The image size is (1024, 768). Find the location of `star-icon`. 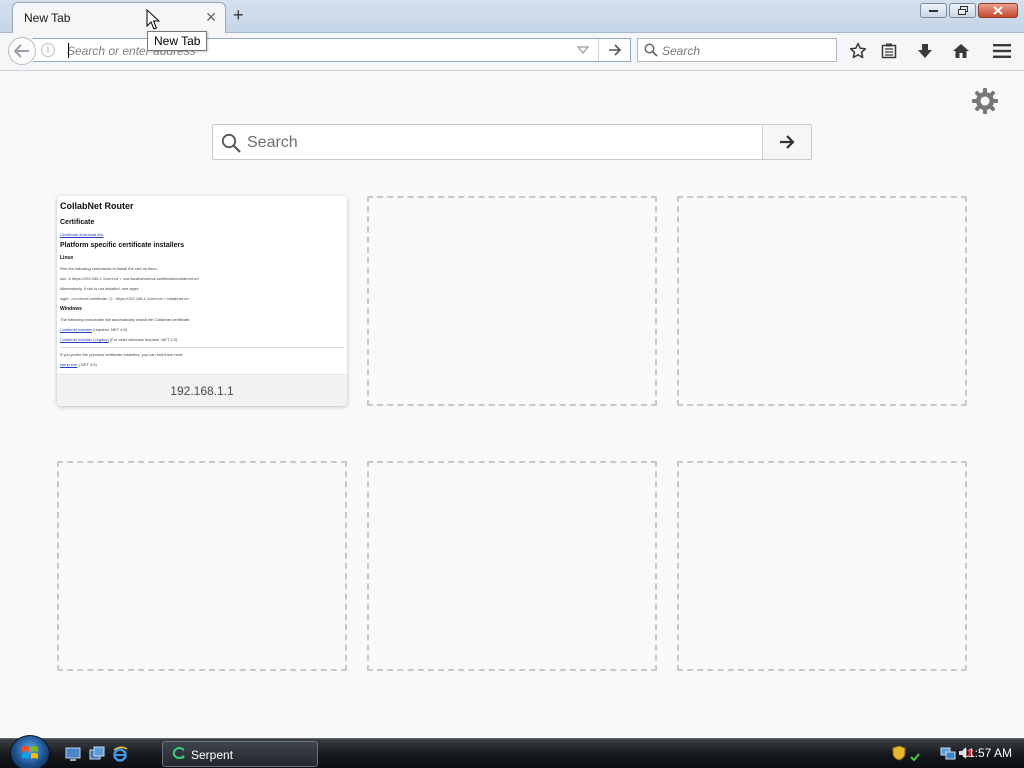

star-icon is located at coordinates (858, 51).